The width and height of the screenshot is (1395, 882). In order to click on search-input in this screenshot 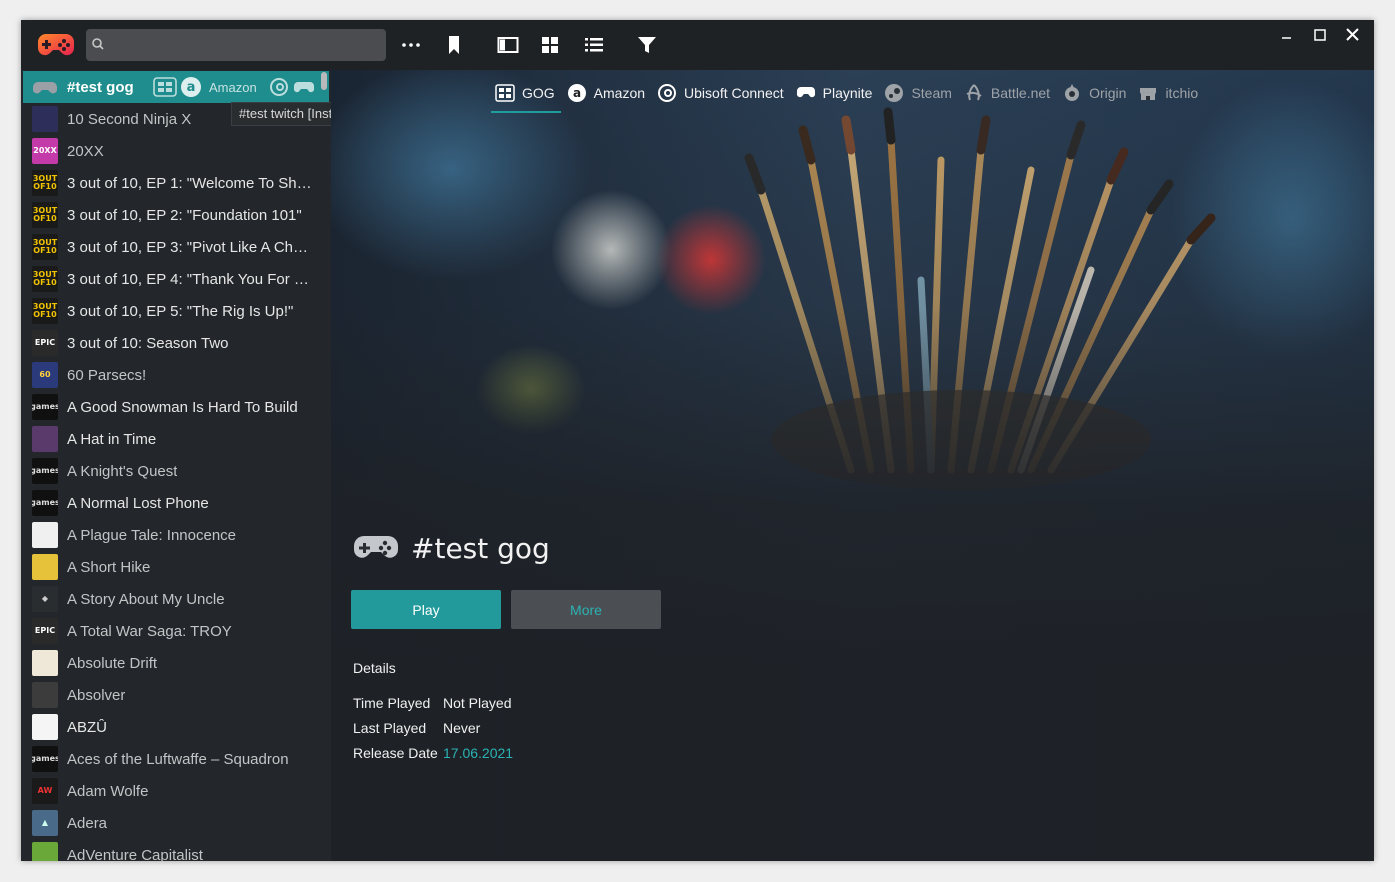, I will do `click(236, 45)`.